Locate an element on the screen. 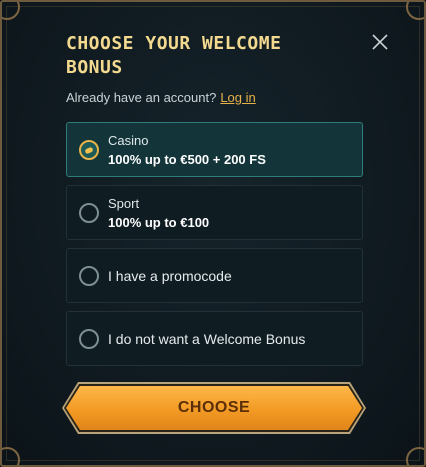  choose-button-wrapper: CHOOSE is located at coordinates (214, 408).